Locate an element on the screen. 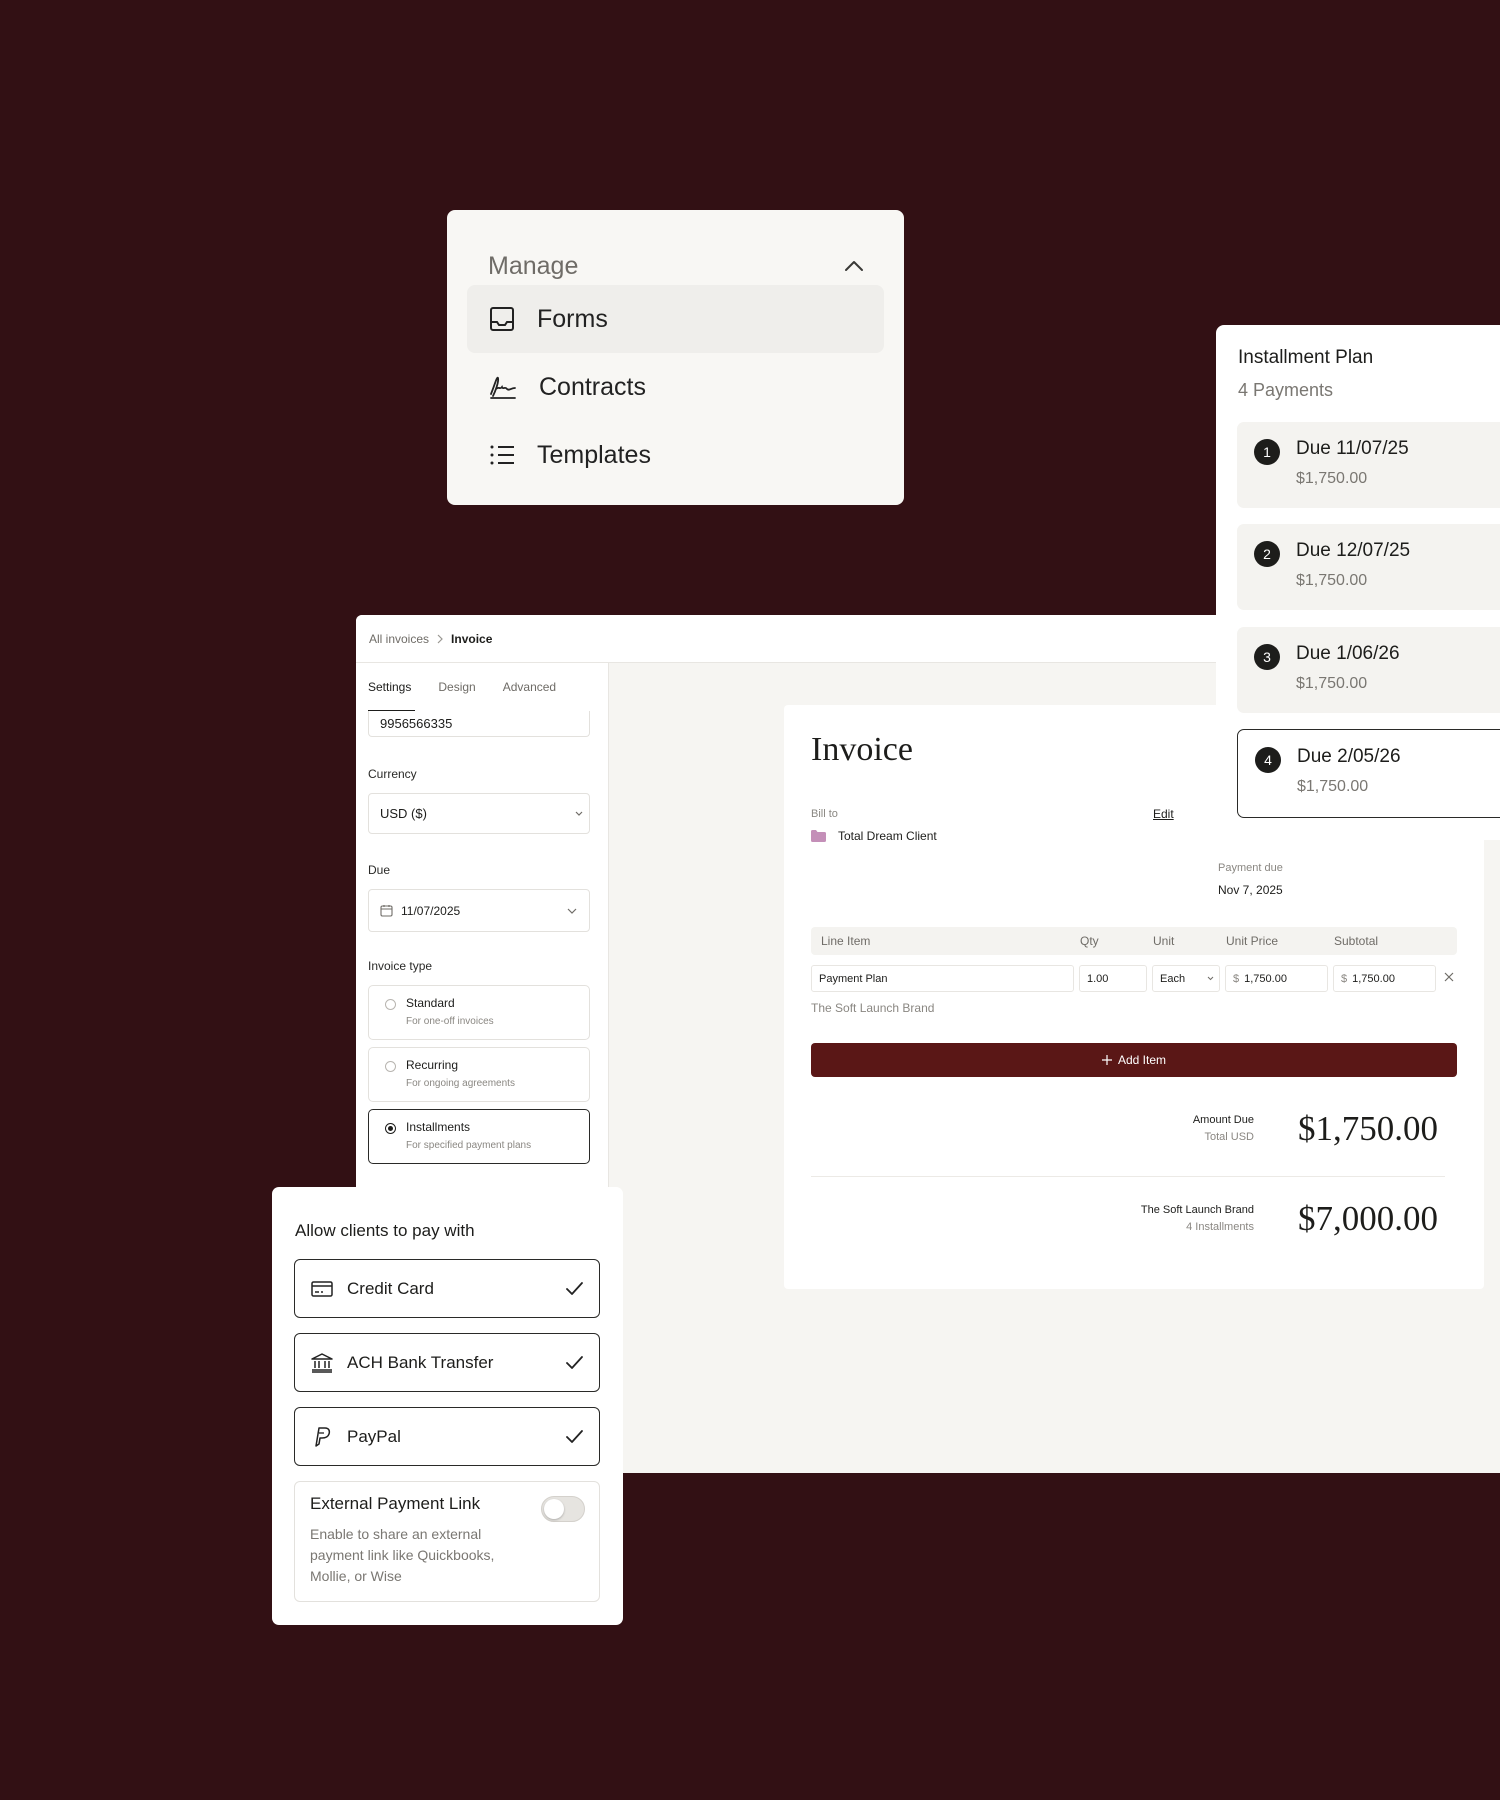 The height and width of the screenshot is (1800, 1500). method-label: ACH Bank Transfer is located at coordinates (420, 1362).